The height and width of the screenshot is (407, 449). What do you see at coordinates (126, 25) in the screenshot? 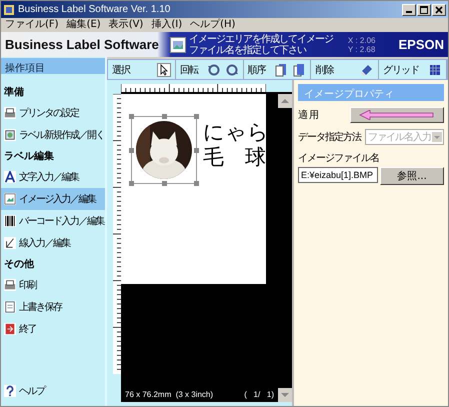
I see `menu-item: 表示(V)` at bounding box center [126, 25].